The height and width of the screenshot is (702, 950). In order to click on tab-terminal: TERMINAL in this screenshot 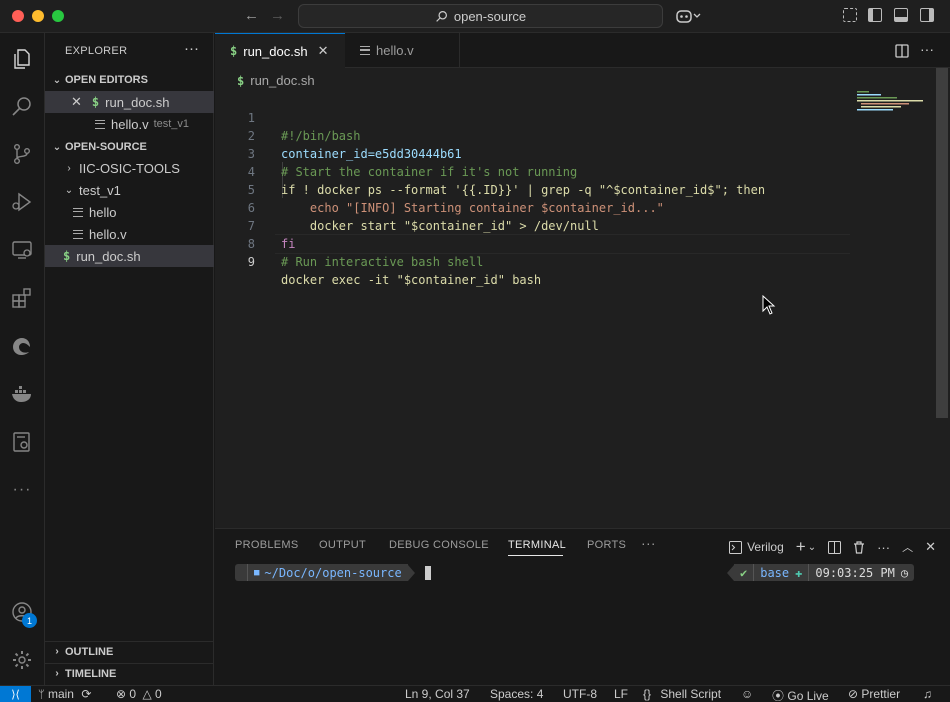, I will do `click(537, 545)`.